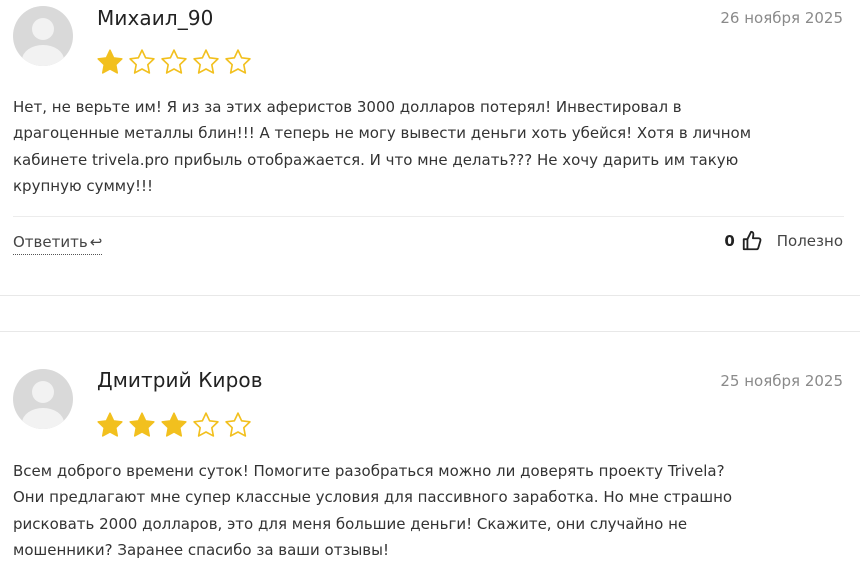  What do you see at coordinates (428, 216) in the screenshot?
I see `divider` at bounding box center [428, 216].